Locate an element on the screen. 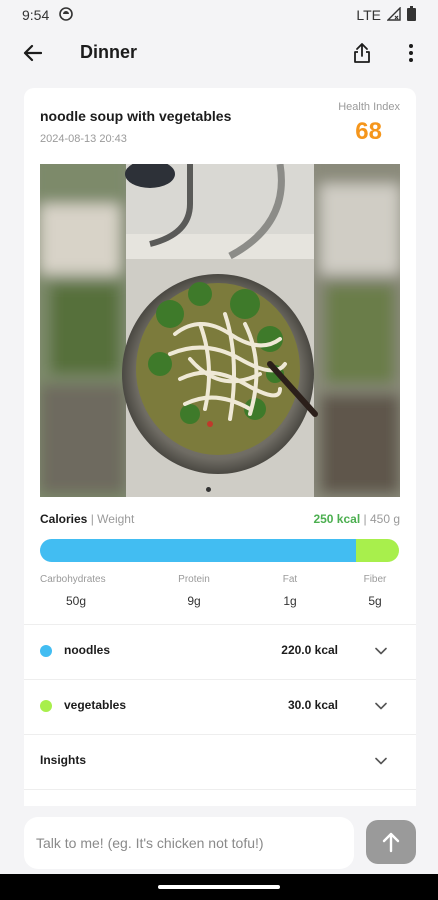 Image resolution: width=438 pixels, height=900 pixels. food-item-row: noodles 220.0 kcal is located at coordinates (220, 651).